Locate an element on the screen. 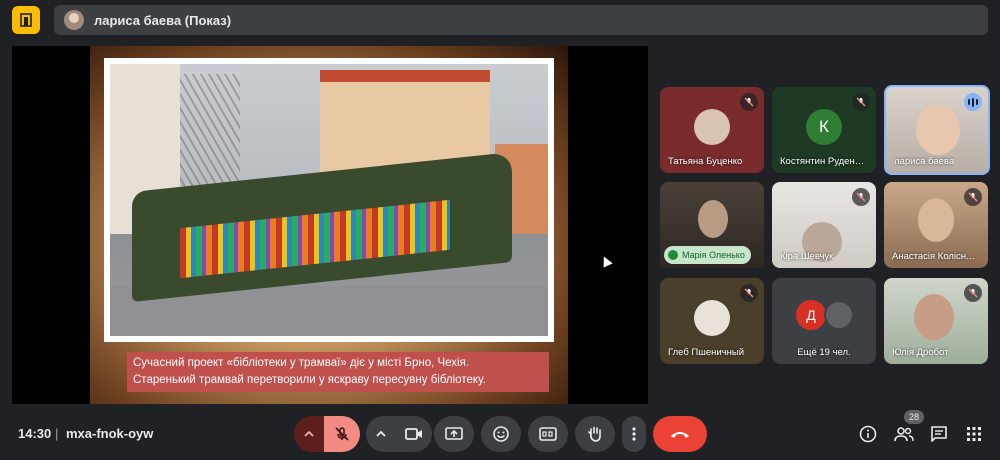 The image size is (1000, 460). activities-button is located at coordinates (974, 434).